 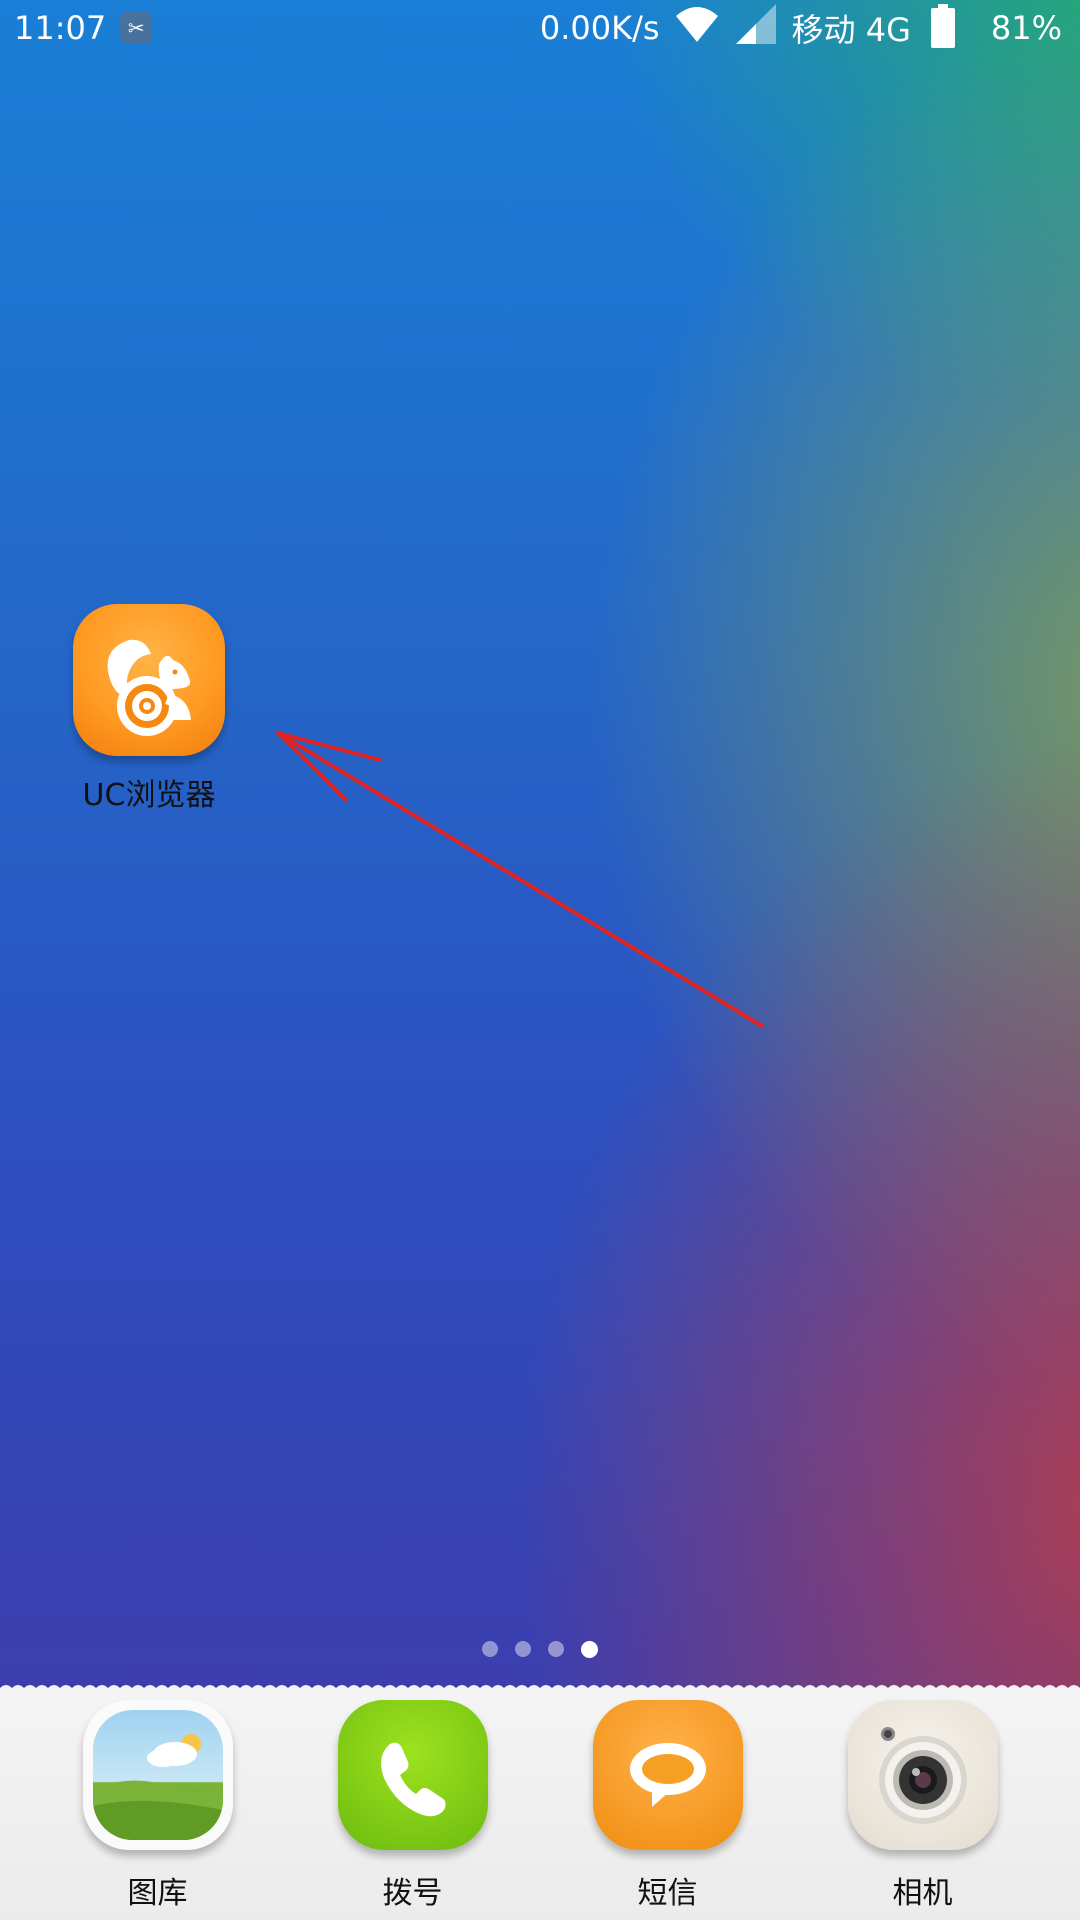 I want to click on dock-app-camera: 相机, so click(x=923, y=1810).